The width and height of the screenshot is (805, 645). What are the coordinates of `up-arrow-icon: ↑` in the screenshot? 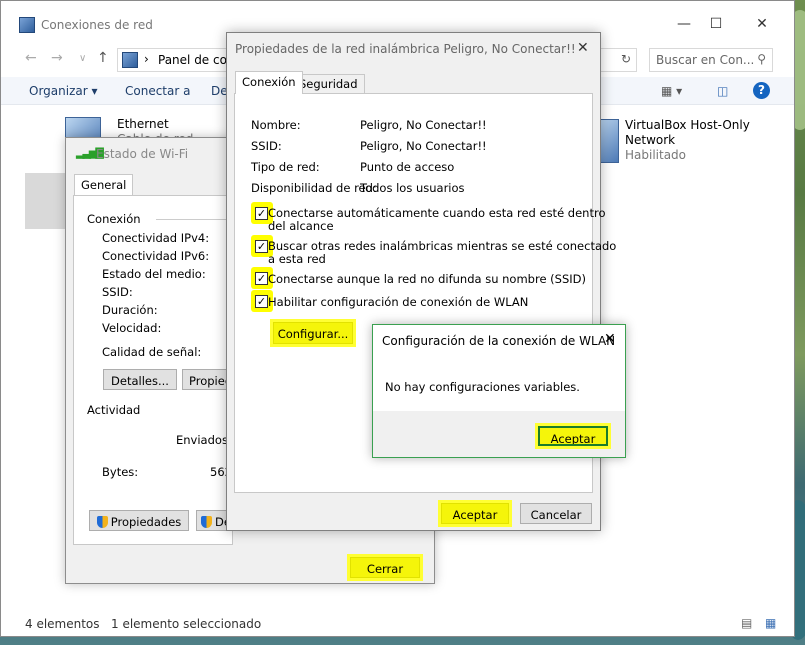 It's located at (103, 58).